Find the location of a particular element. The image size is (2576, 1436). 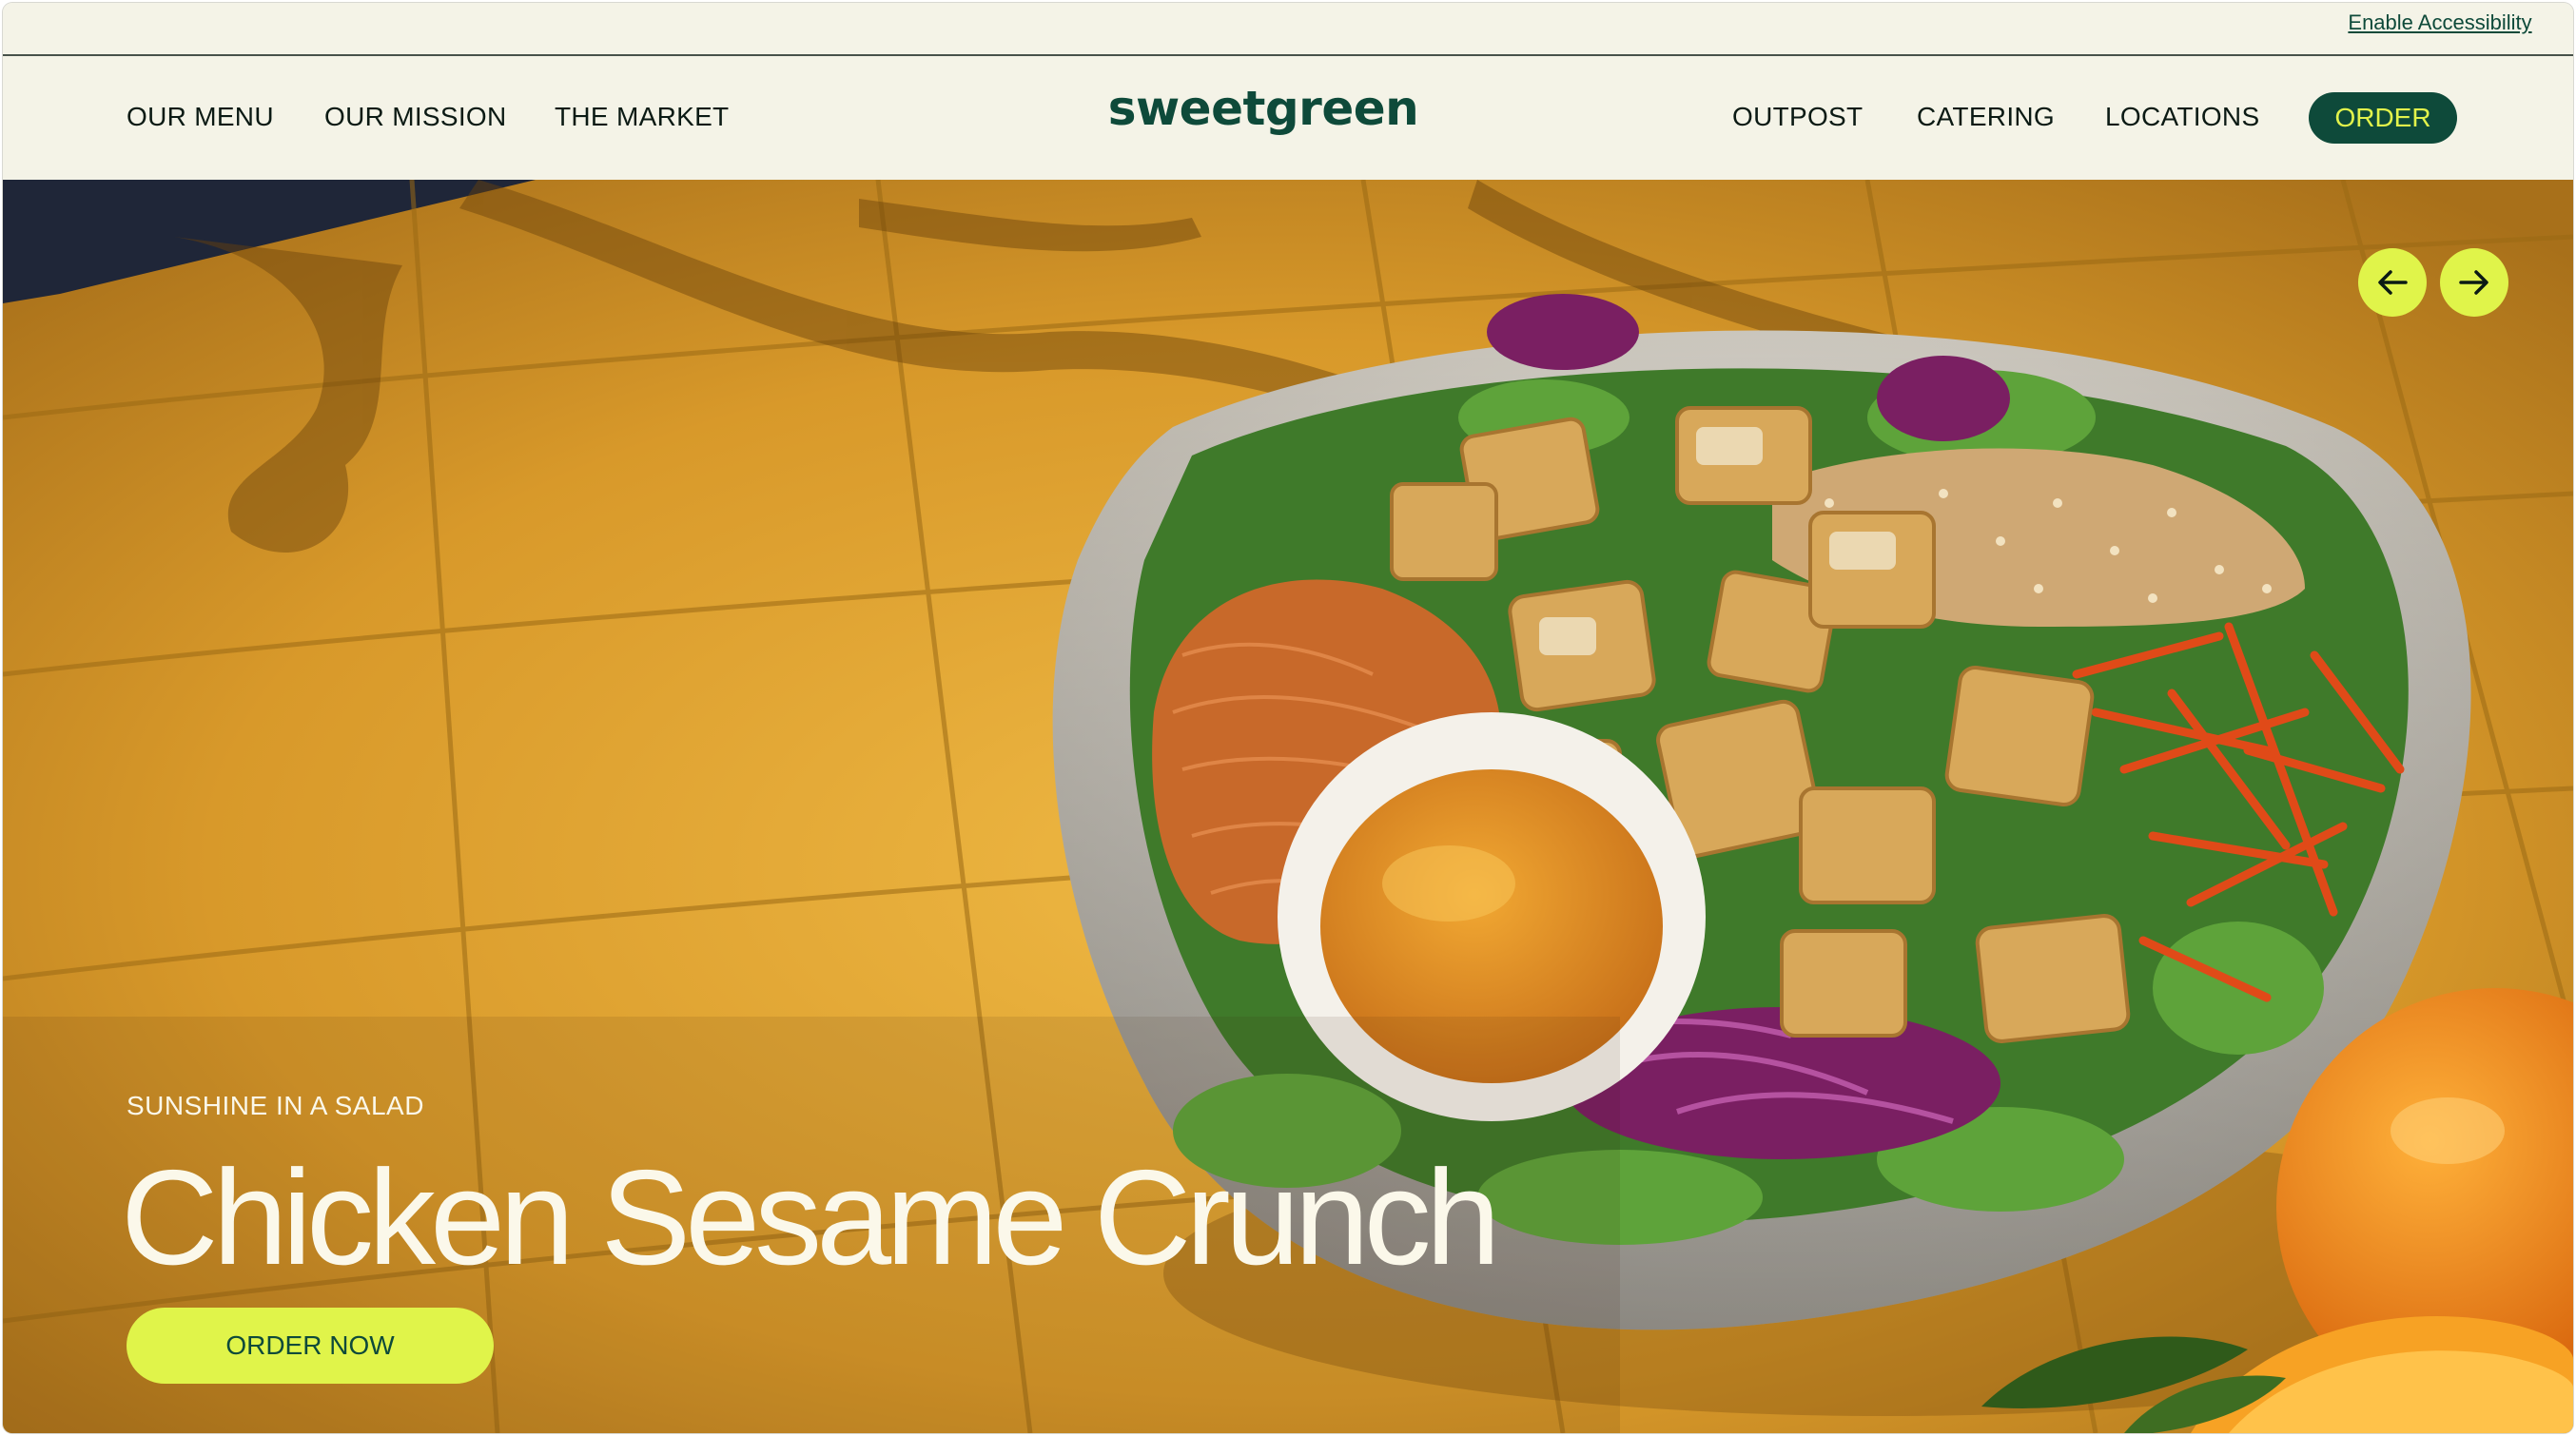

order-now-button: ORDER NOW is located at coordinates (311, 1346).